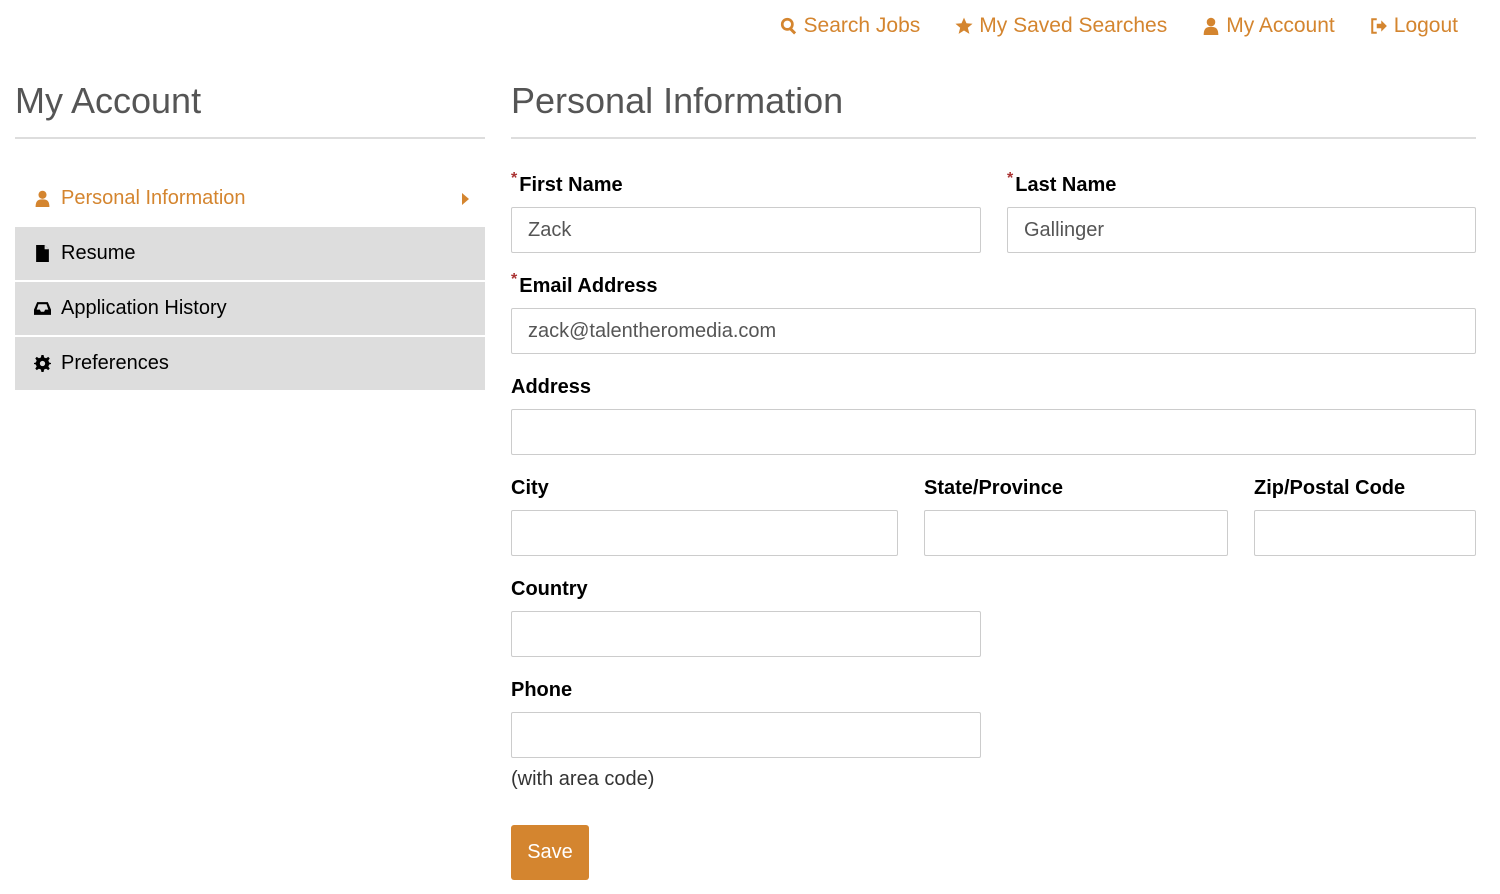 Image resolution: width=1500 pixels, height=894 pixels. Describe the element at coordinates (993, 432) in the screenshot. I see `address-input` at that location.